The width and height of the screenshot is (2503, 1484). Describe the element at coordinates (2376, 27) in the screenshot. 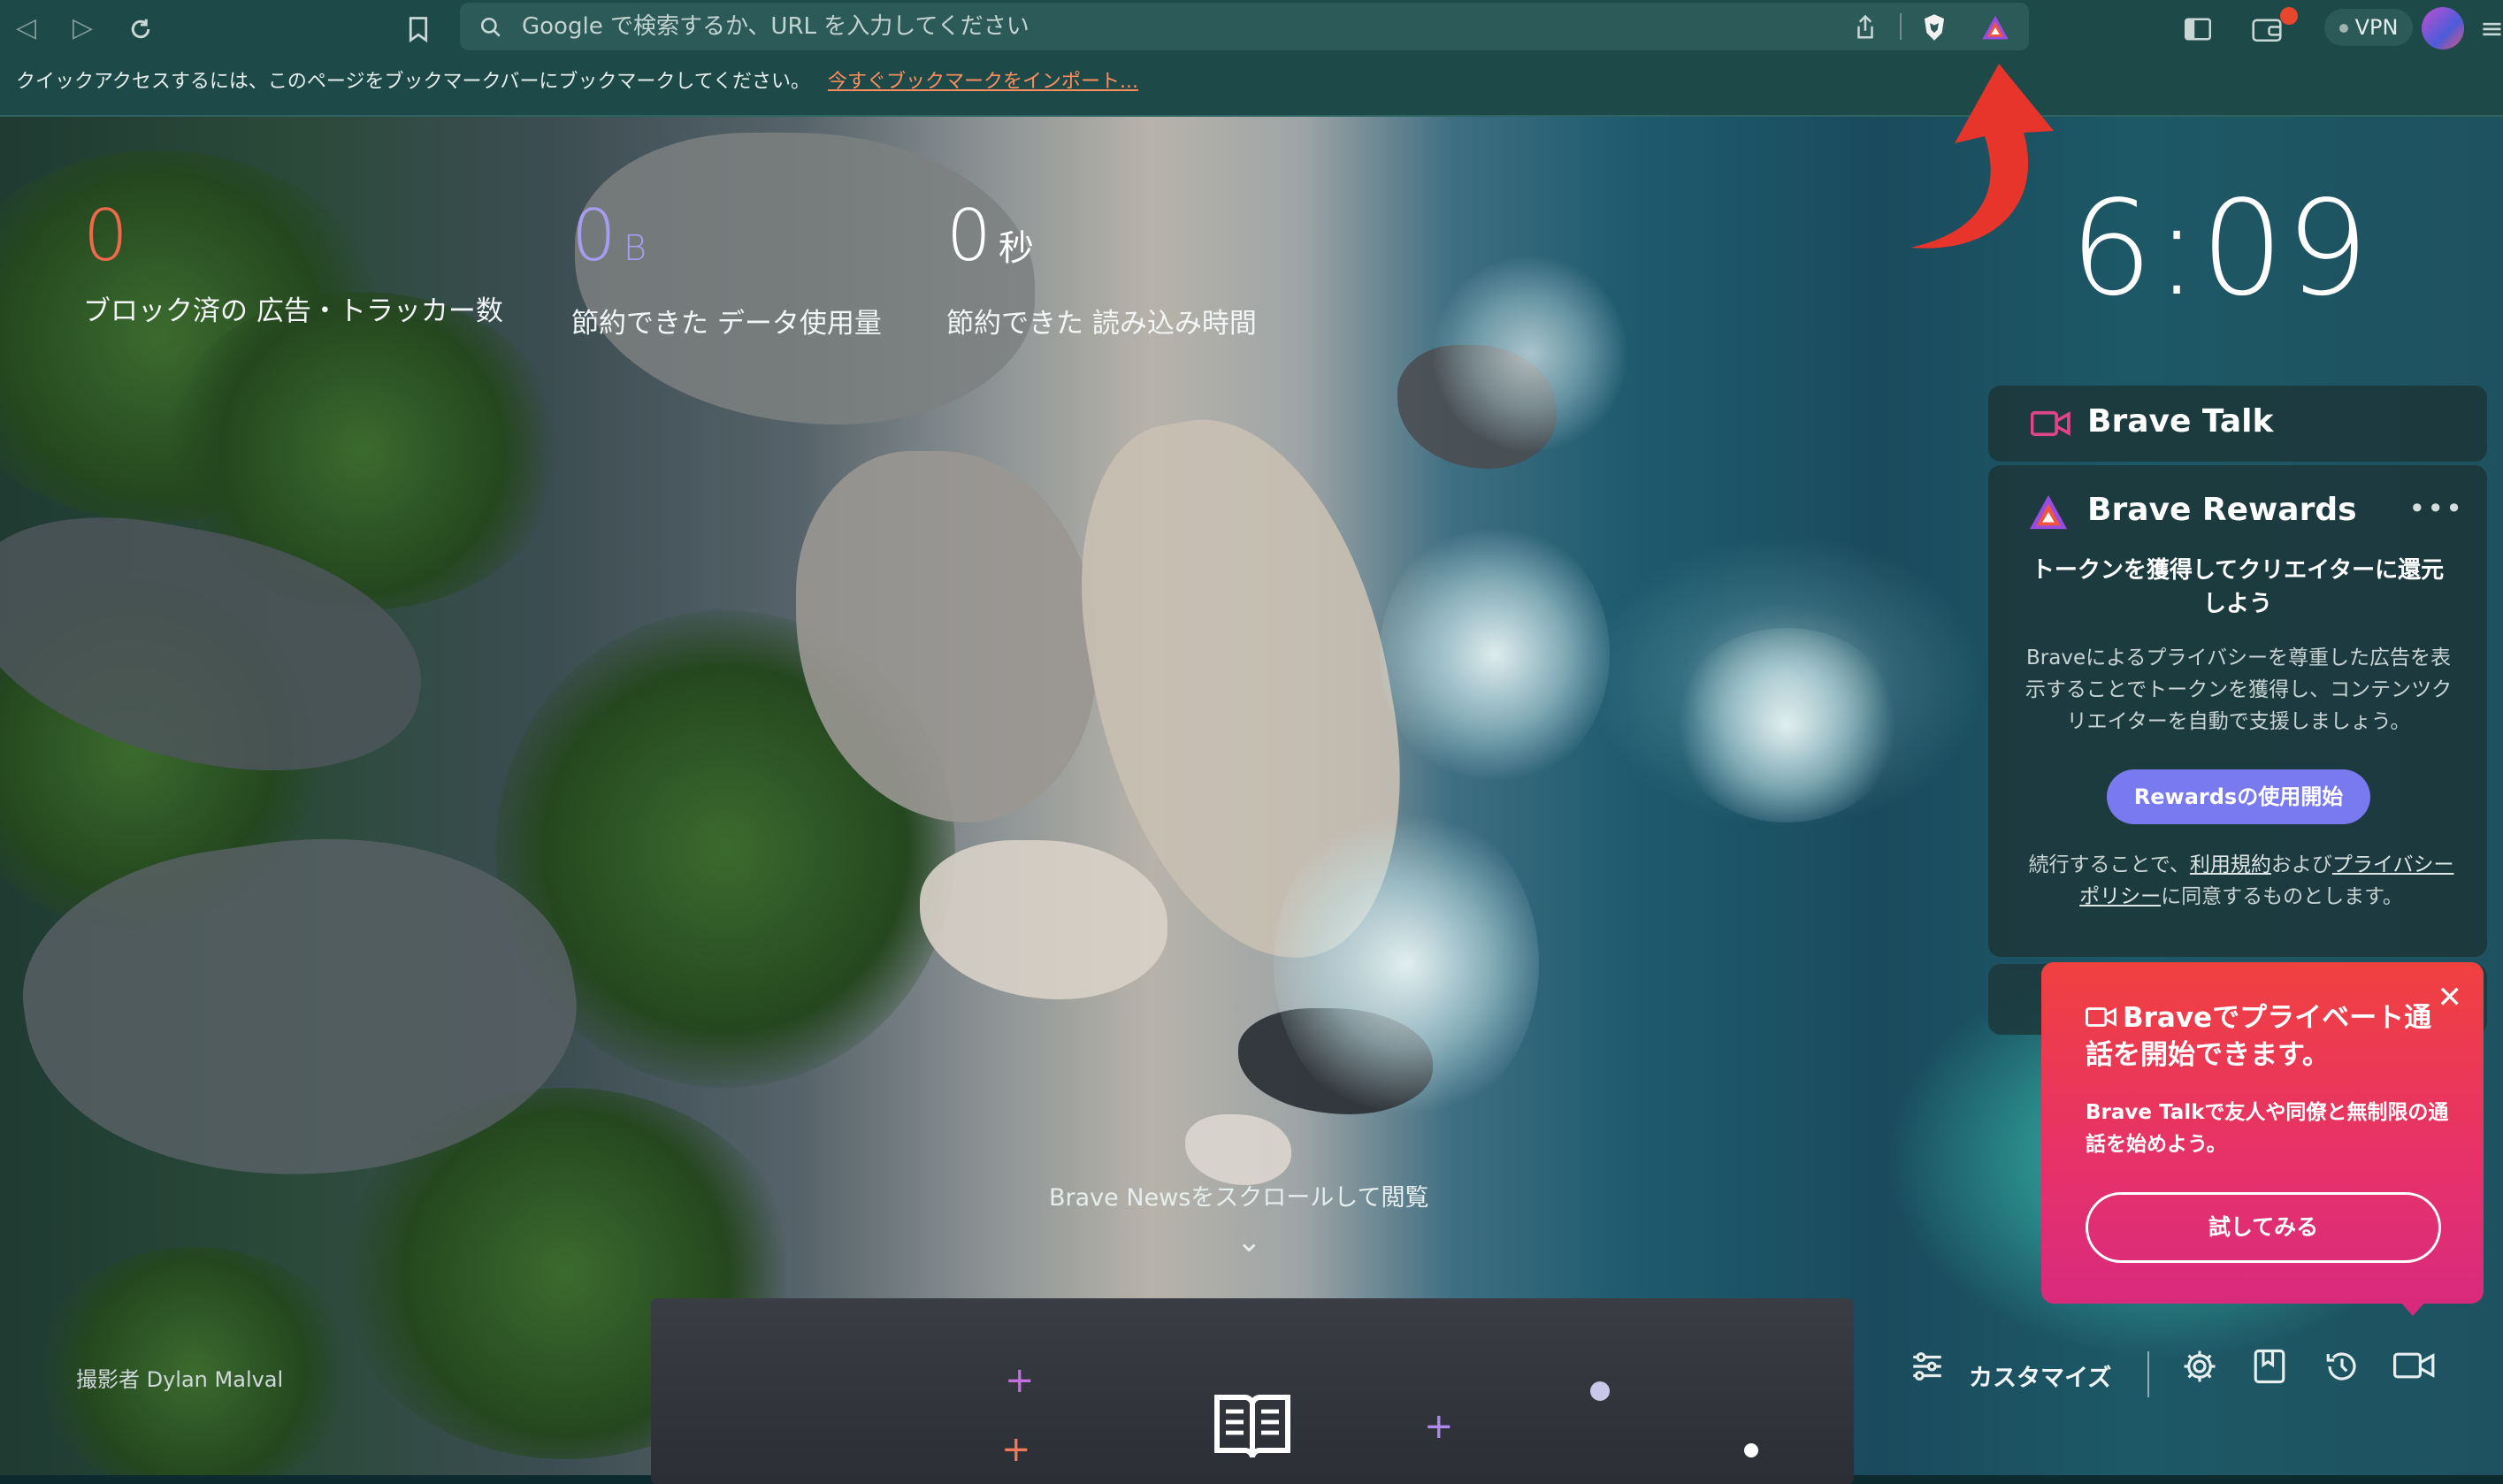

I see `vpn-label: VPN` at that location.